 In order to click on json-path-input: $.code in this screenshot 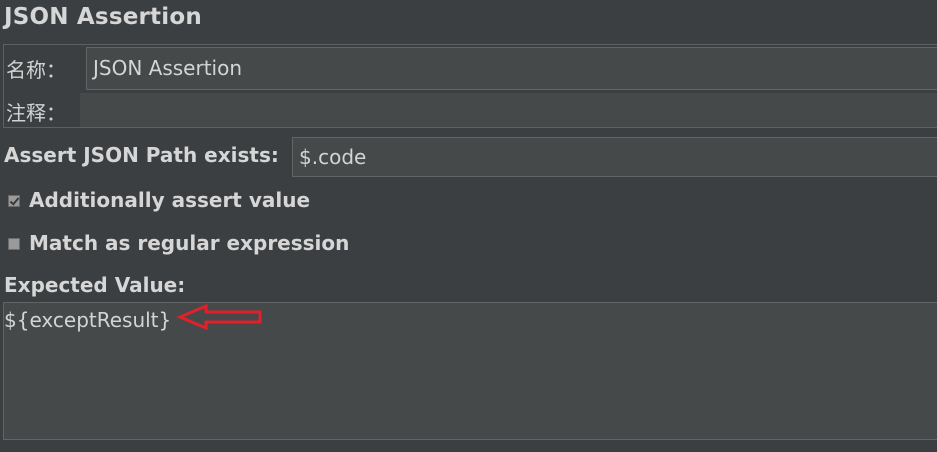, I will do `click(614, 157)`.